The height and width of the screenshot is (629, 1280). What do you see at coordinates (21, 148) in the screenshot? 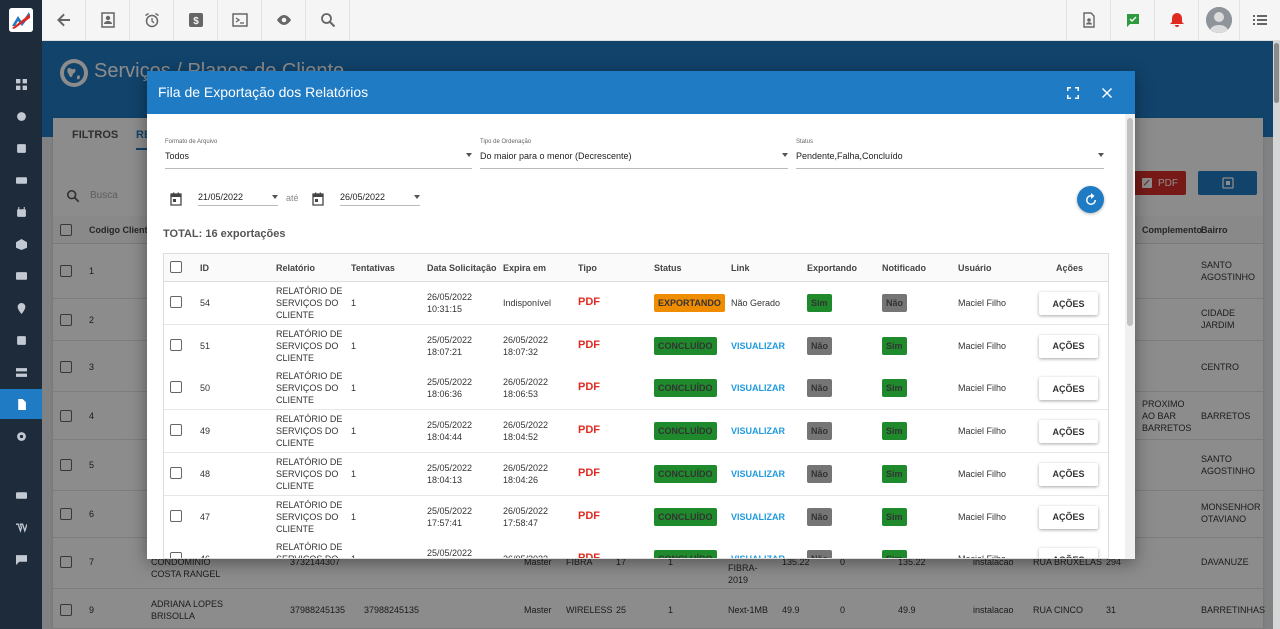
I see `sidebar-clients-icon` at bounding box center [21, 148].